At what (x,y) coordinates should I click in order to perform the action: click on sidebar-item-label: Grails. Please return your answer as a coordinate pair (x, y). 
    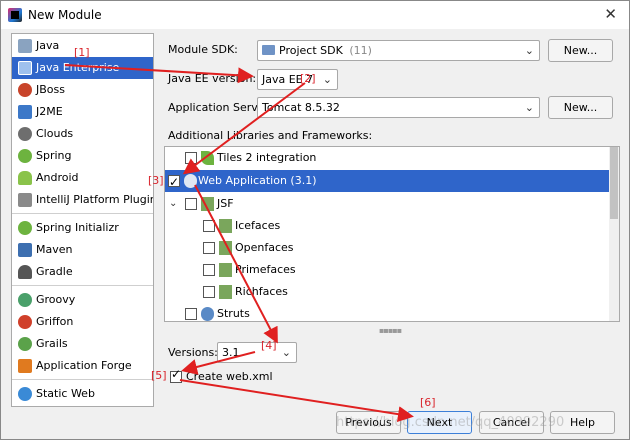
    Looking at the image, I should click on (52, 343).